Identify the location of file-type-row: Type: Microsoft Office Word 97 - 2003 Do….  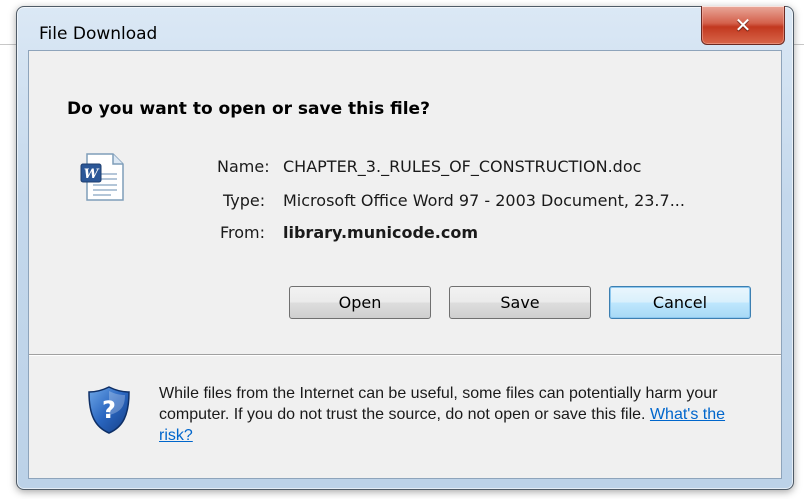
(469, 203).